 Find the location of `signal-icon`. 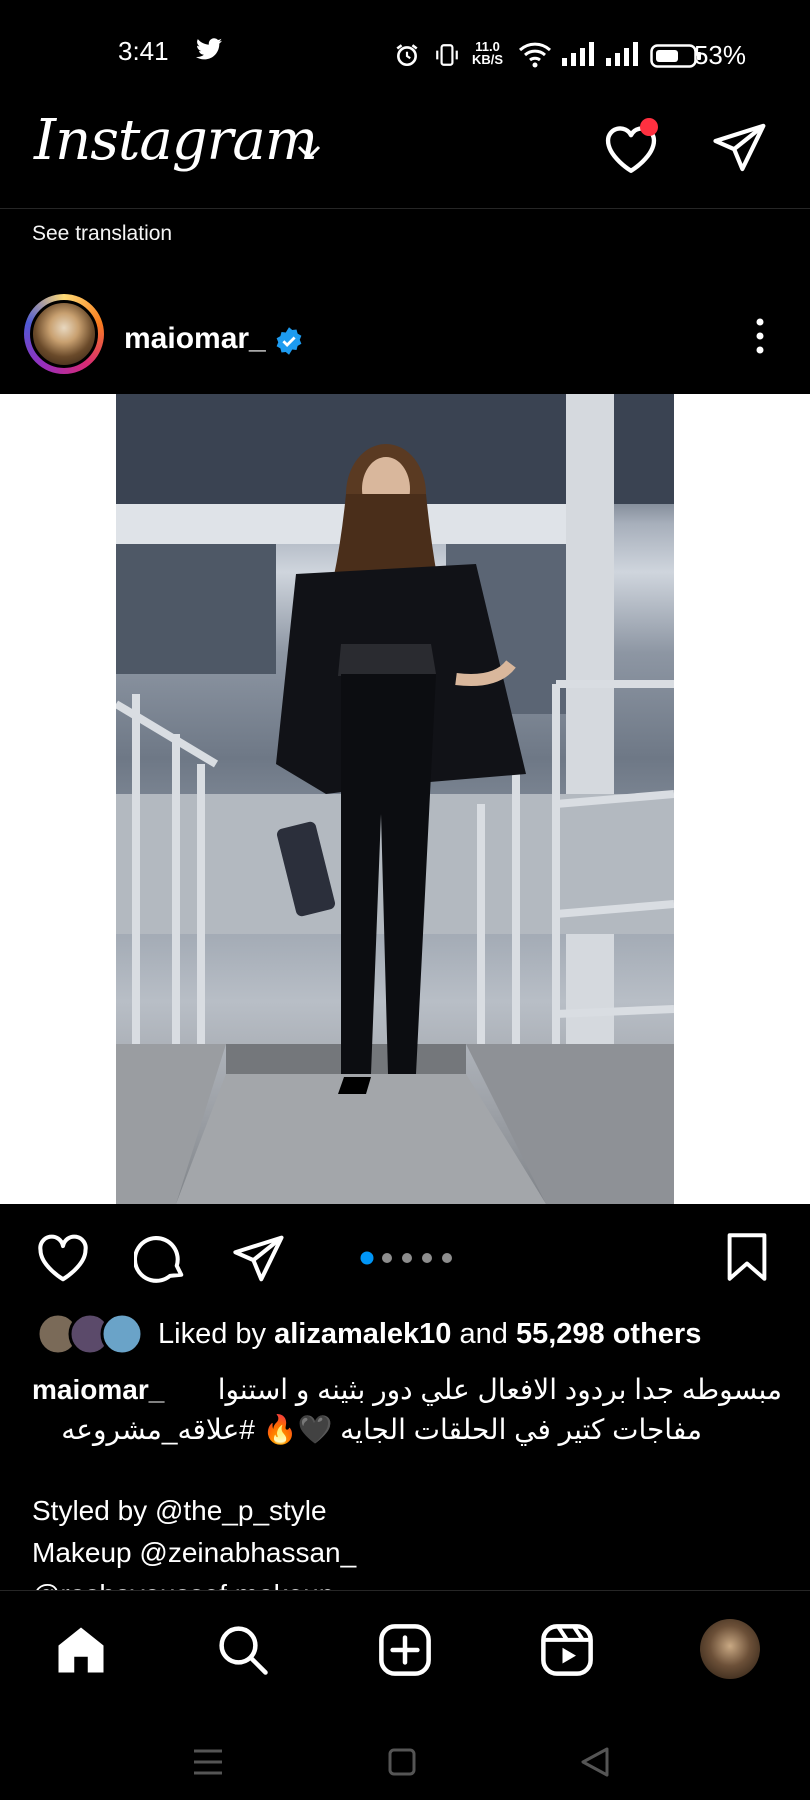

signal-icon is located at coordinates (579, 54).